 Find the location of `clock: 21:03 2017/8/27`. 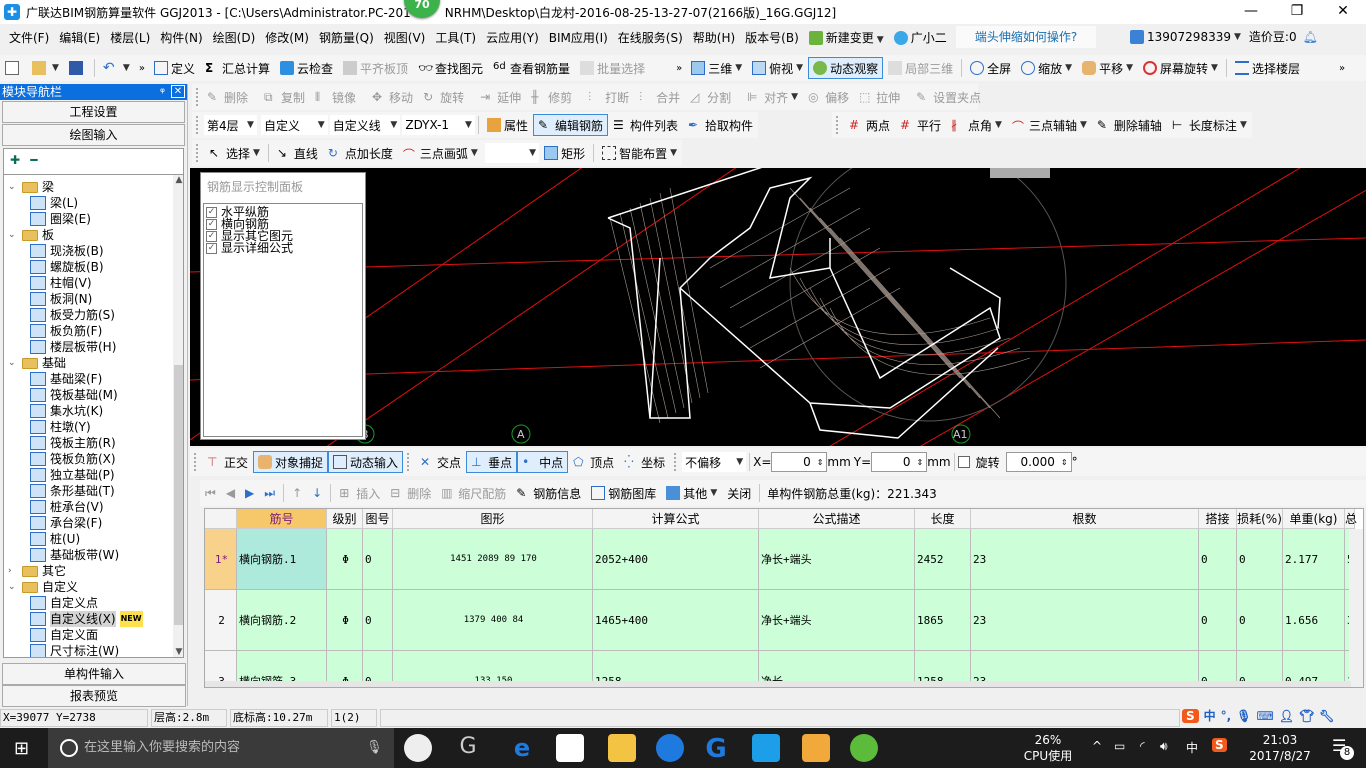

clock: 21:03 2017/8/27 is located at coordinates (1280, 748).